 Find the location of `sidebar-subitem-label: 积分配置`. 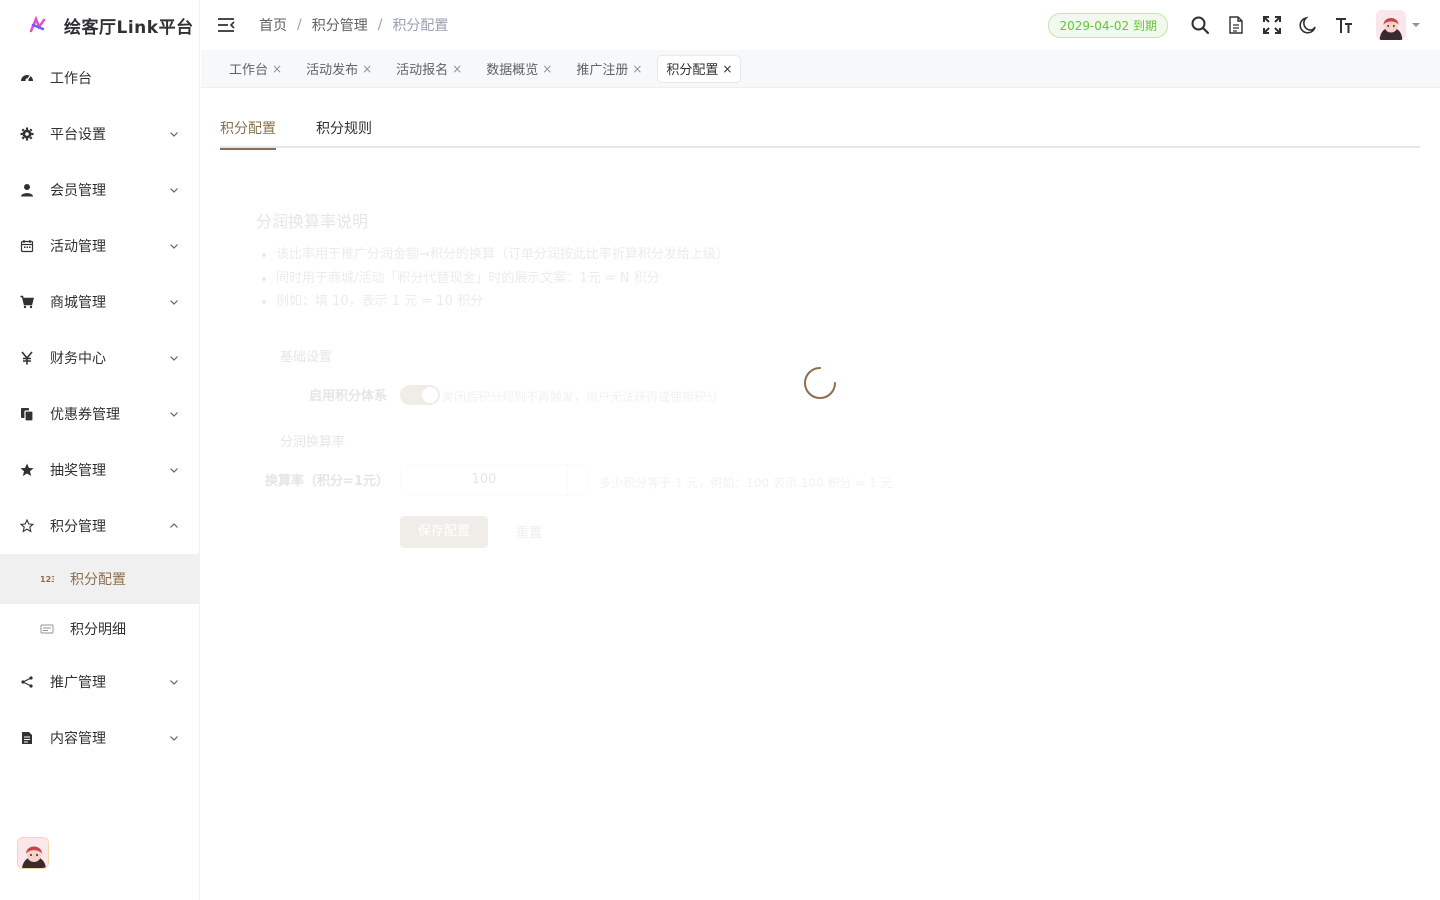

sidebar-subitem-label: 积分配置 is located at coordinates (98, 580).